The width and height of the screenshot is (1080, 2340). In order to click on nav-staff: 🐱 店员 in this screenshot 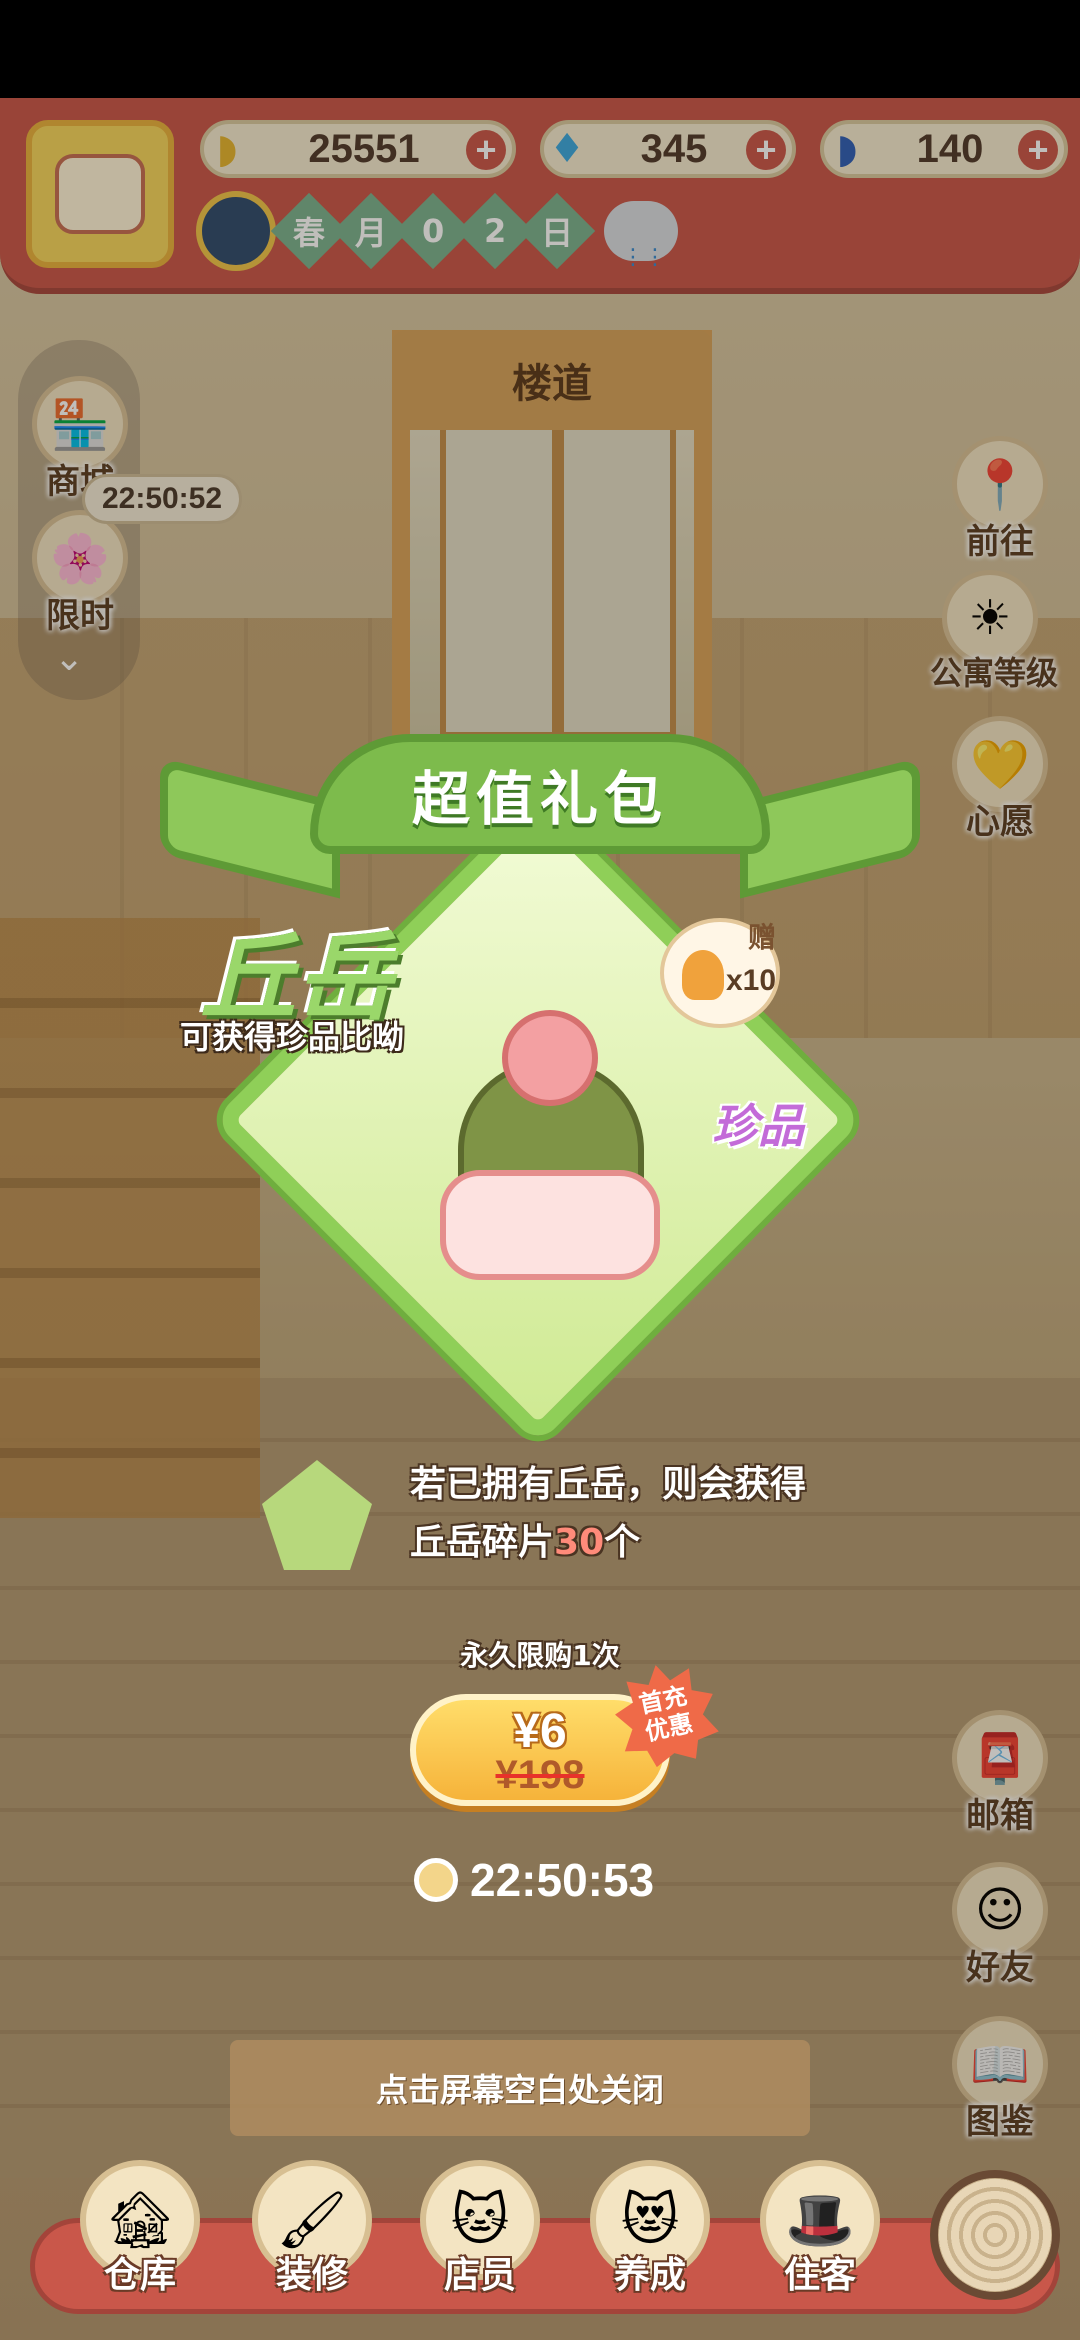, I will do `click(480, 2229)`.